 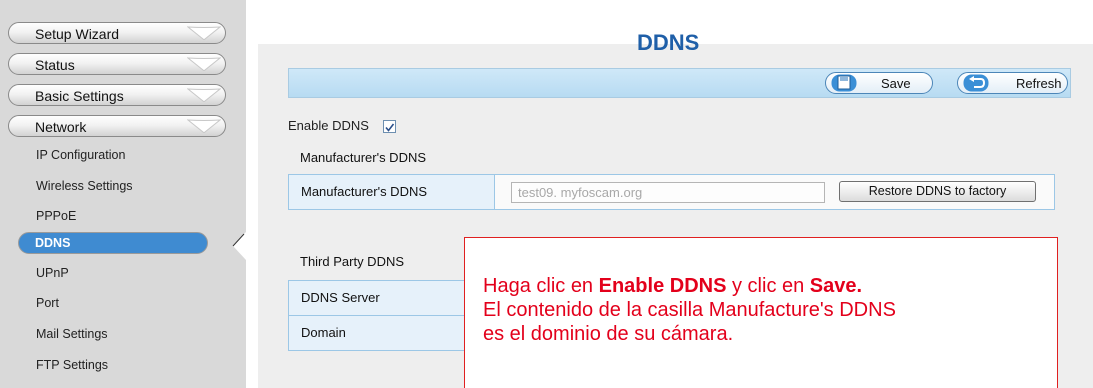 I want to click on sidebar-item-pppoe: PPPoE, so click(x=56, y=216).